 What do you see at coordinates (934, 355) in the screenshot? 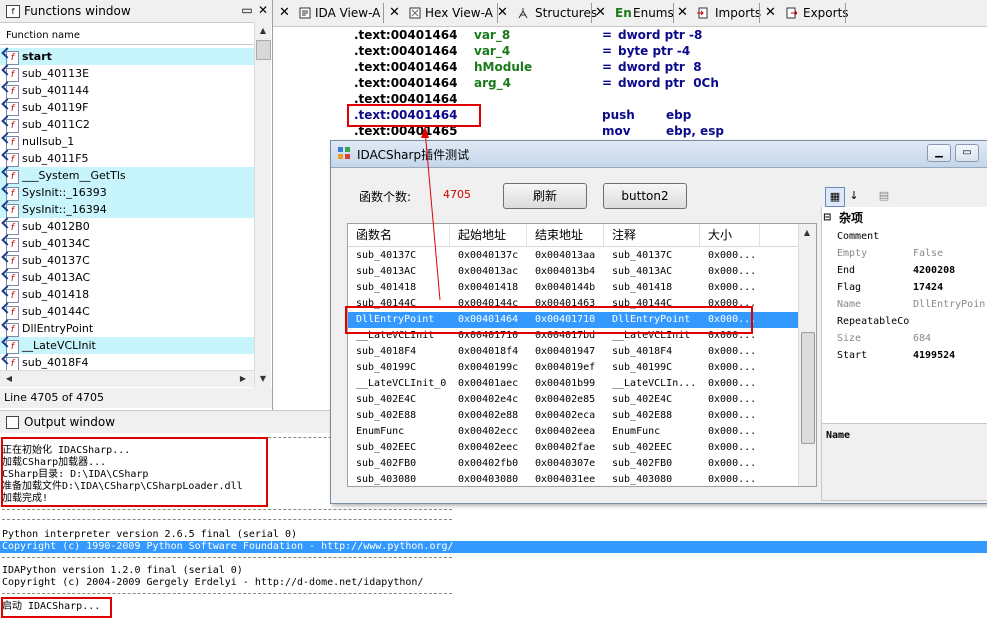
I see `property-value: 4199524` at bounding box center [934, 355].